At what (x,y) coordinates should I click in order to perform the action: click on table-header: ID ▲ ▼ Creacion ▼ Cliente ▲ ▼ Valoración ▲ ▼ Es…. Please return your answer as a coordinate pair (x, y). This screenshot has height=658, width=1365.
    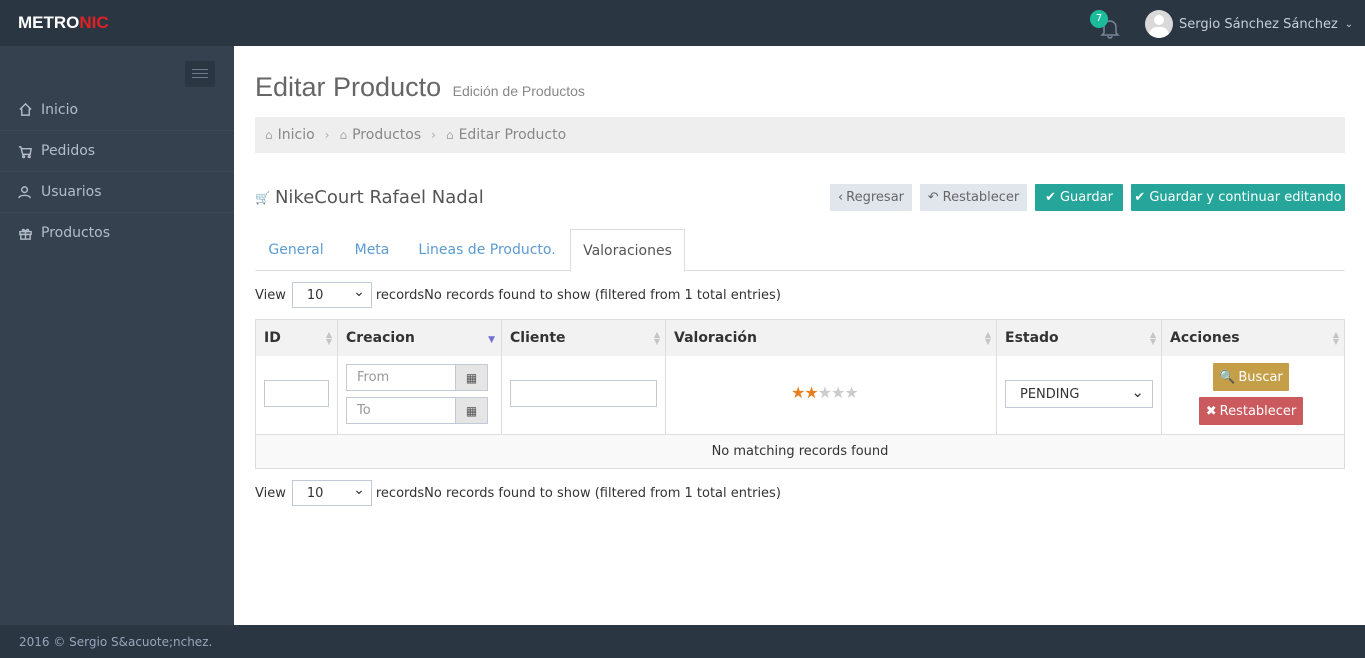
    Looking at the image, I should click on (800, 338).